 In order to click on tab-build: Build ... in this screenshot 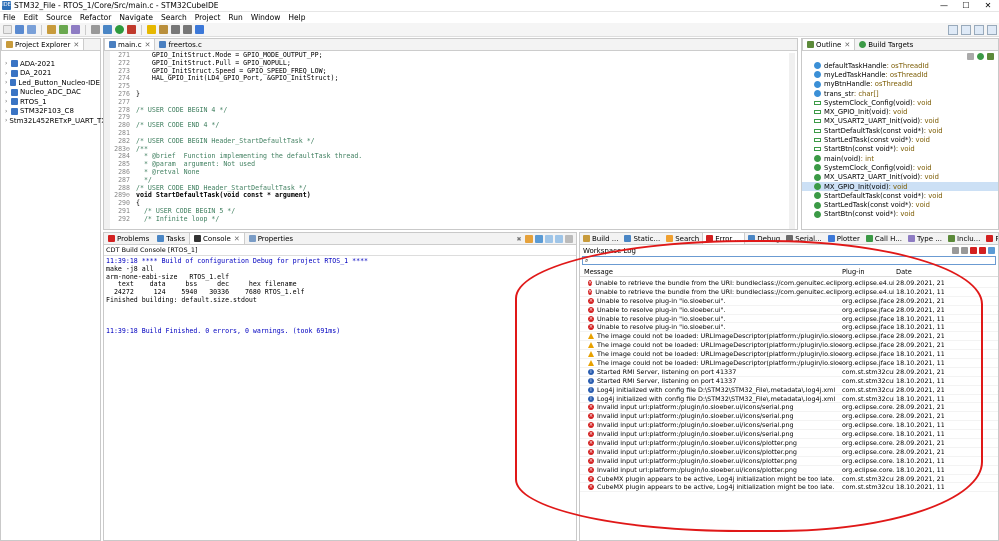, I will do `click(600, 238)`.